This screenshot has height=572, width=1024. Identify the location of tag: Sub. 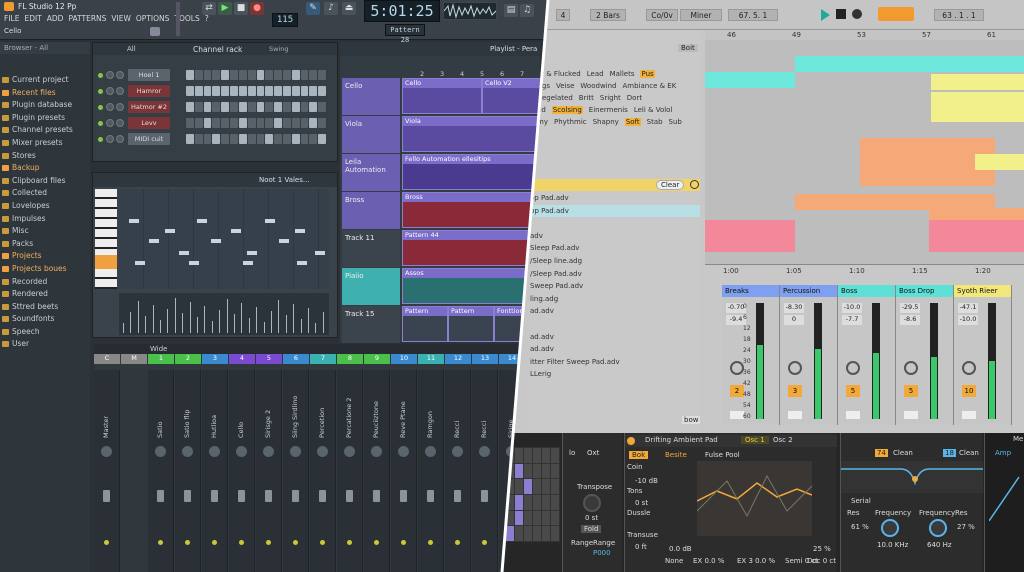
(675, 122).